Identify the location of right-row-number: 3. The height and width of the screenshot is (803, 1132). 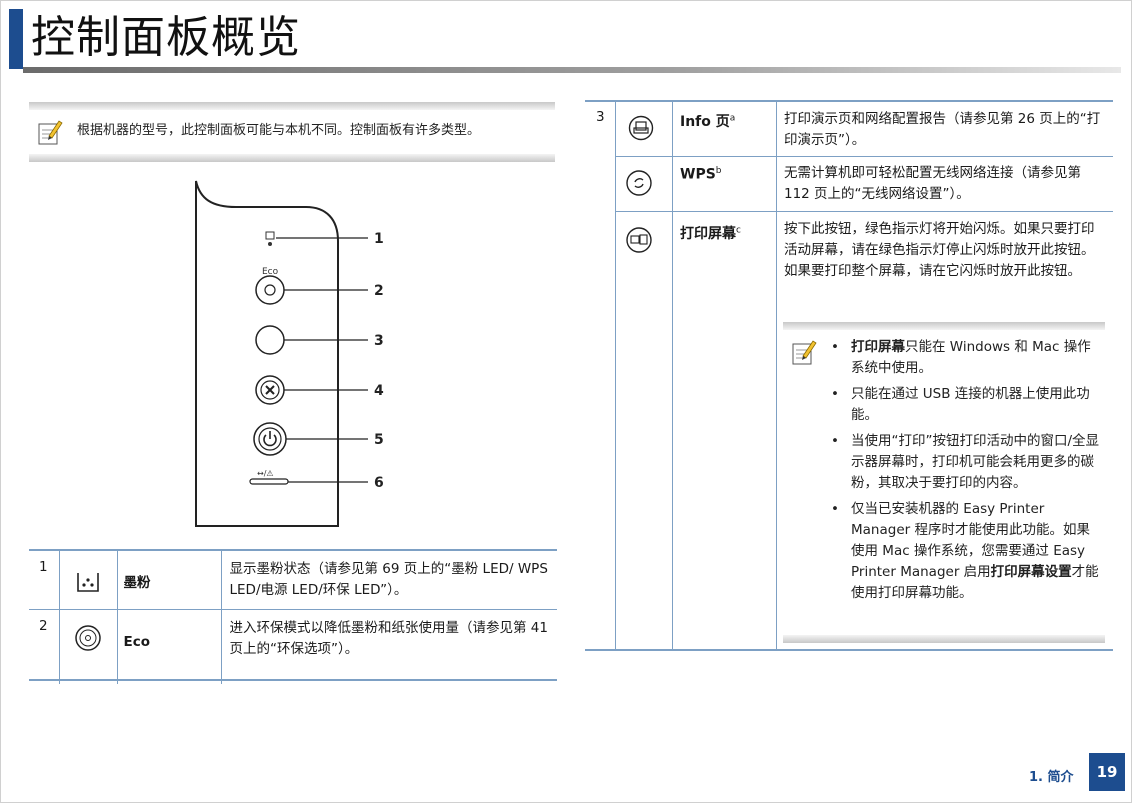
(600, 117).